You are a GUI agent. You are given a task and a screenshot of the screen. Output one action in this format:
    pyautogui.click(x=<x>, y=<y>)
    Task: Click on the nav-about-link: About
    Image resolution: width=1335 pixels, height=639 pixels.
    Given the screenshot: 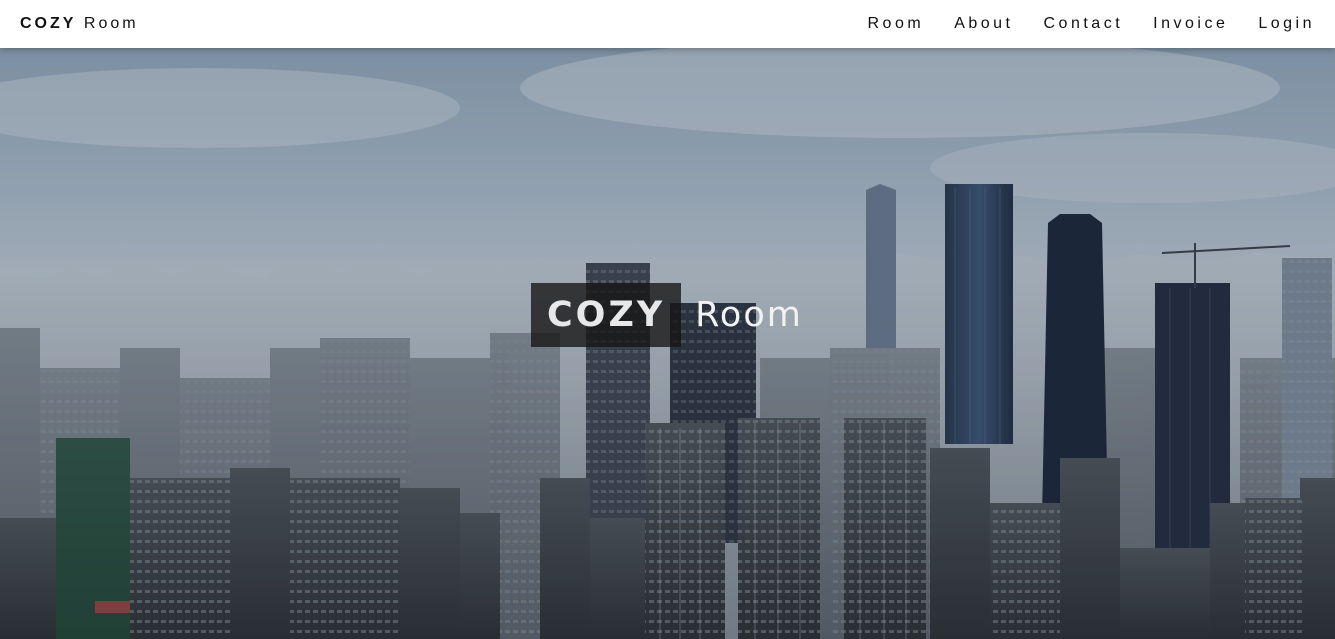 What is the action you would take?
    pyautogui.click(x=983, y=24)
    